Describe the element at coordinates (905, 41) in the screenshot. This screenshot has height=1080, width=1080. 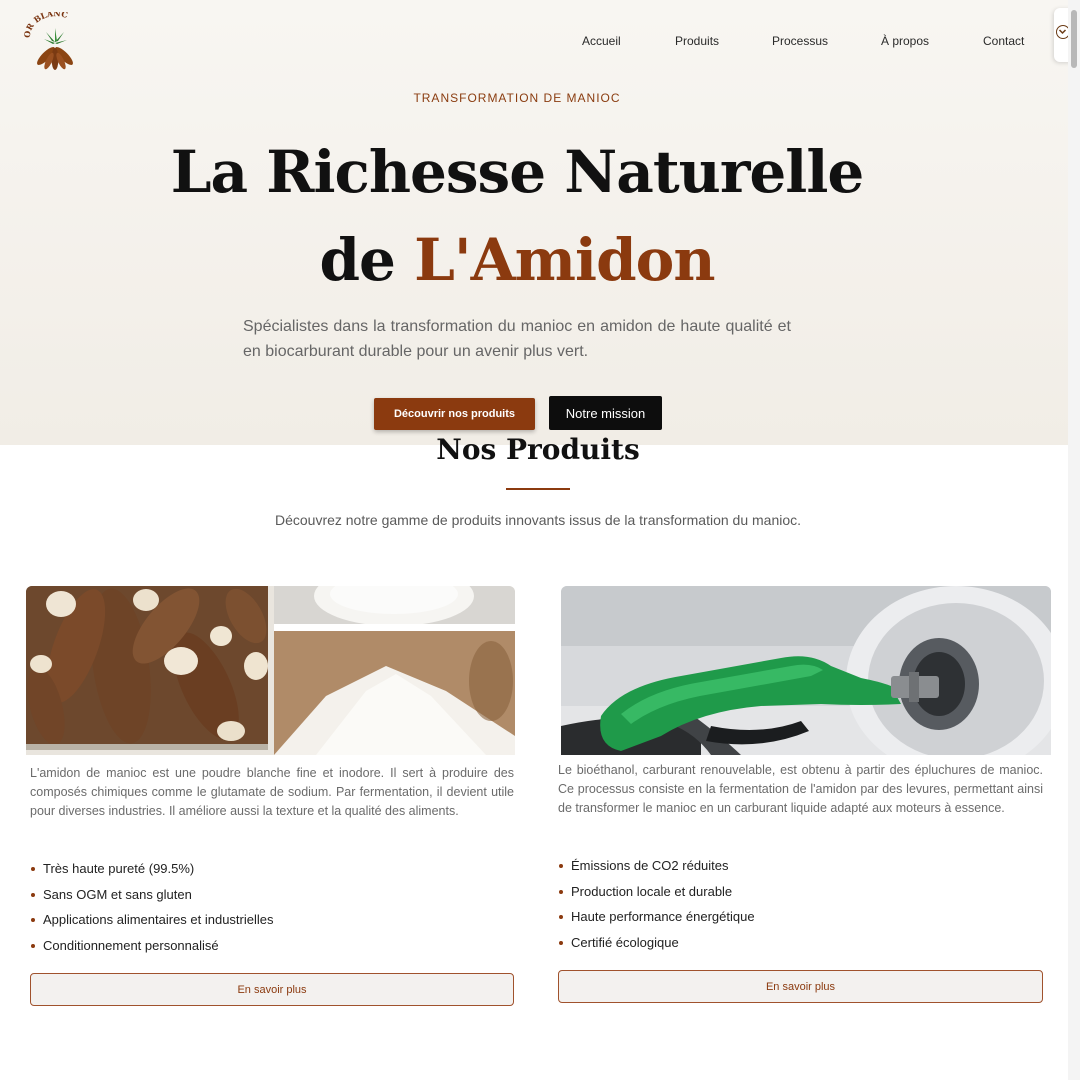
I see `nav-a-propos: À propos` at that location.